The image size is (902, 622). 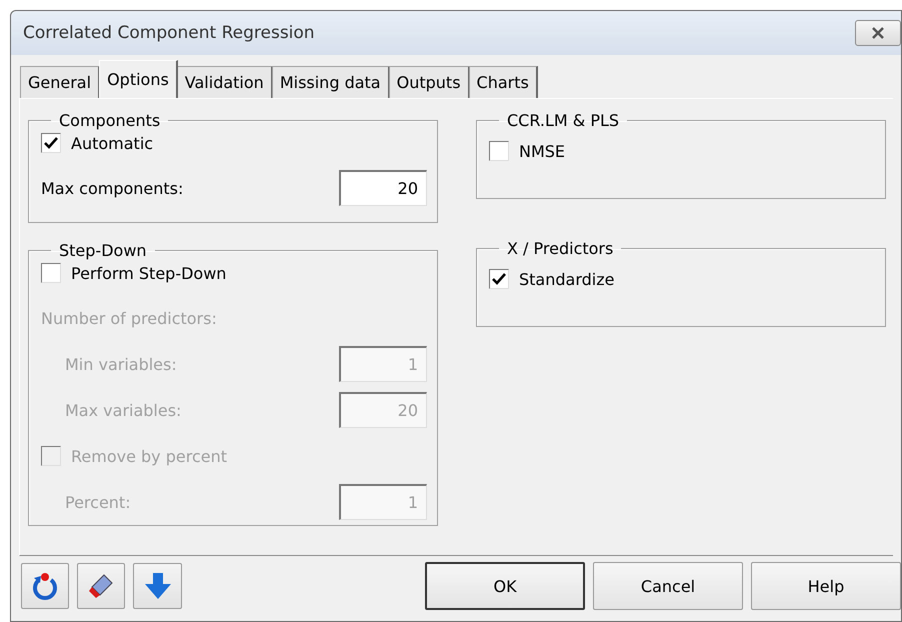 What do you see at coordinates (563, 120) in the screenshot?
I see `group-title: CCR.LM & PLS` at bounding box center [563, 120].